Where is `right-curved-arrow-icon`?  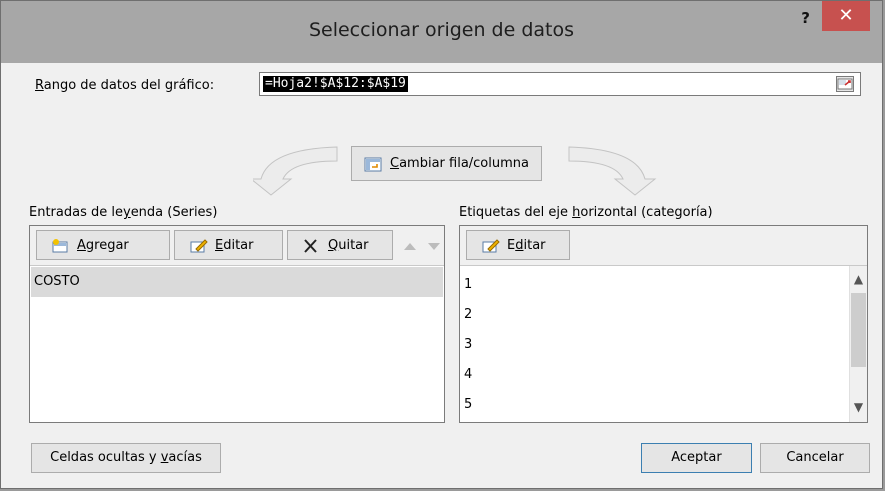
right-curved-arrow-icon is located at coordinates (612, 171).